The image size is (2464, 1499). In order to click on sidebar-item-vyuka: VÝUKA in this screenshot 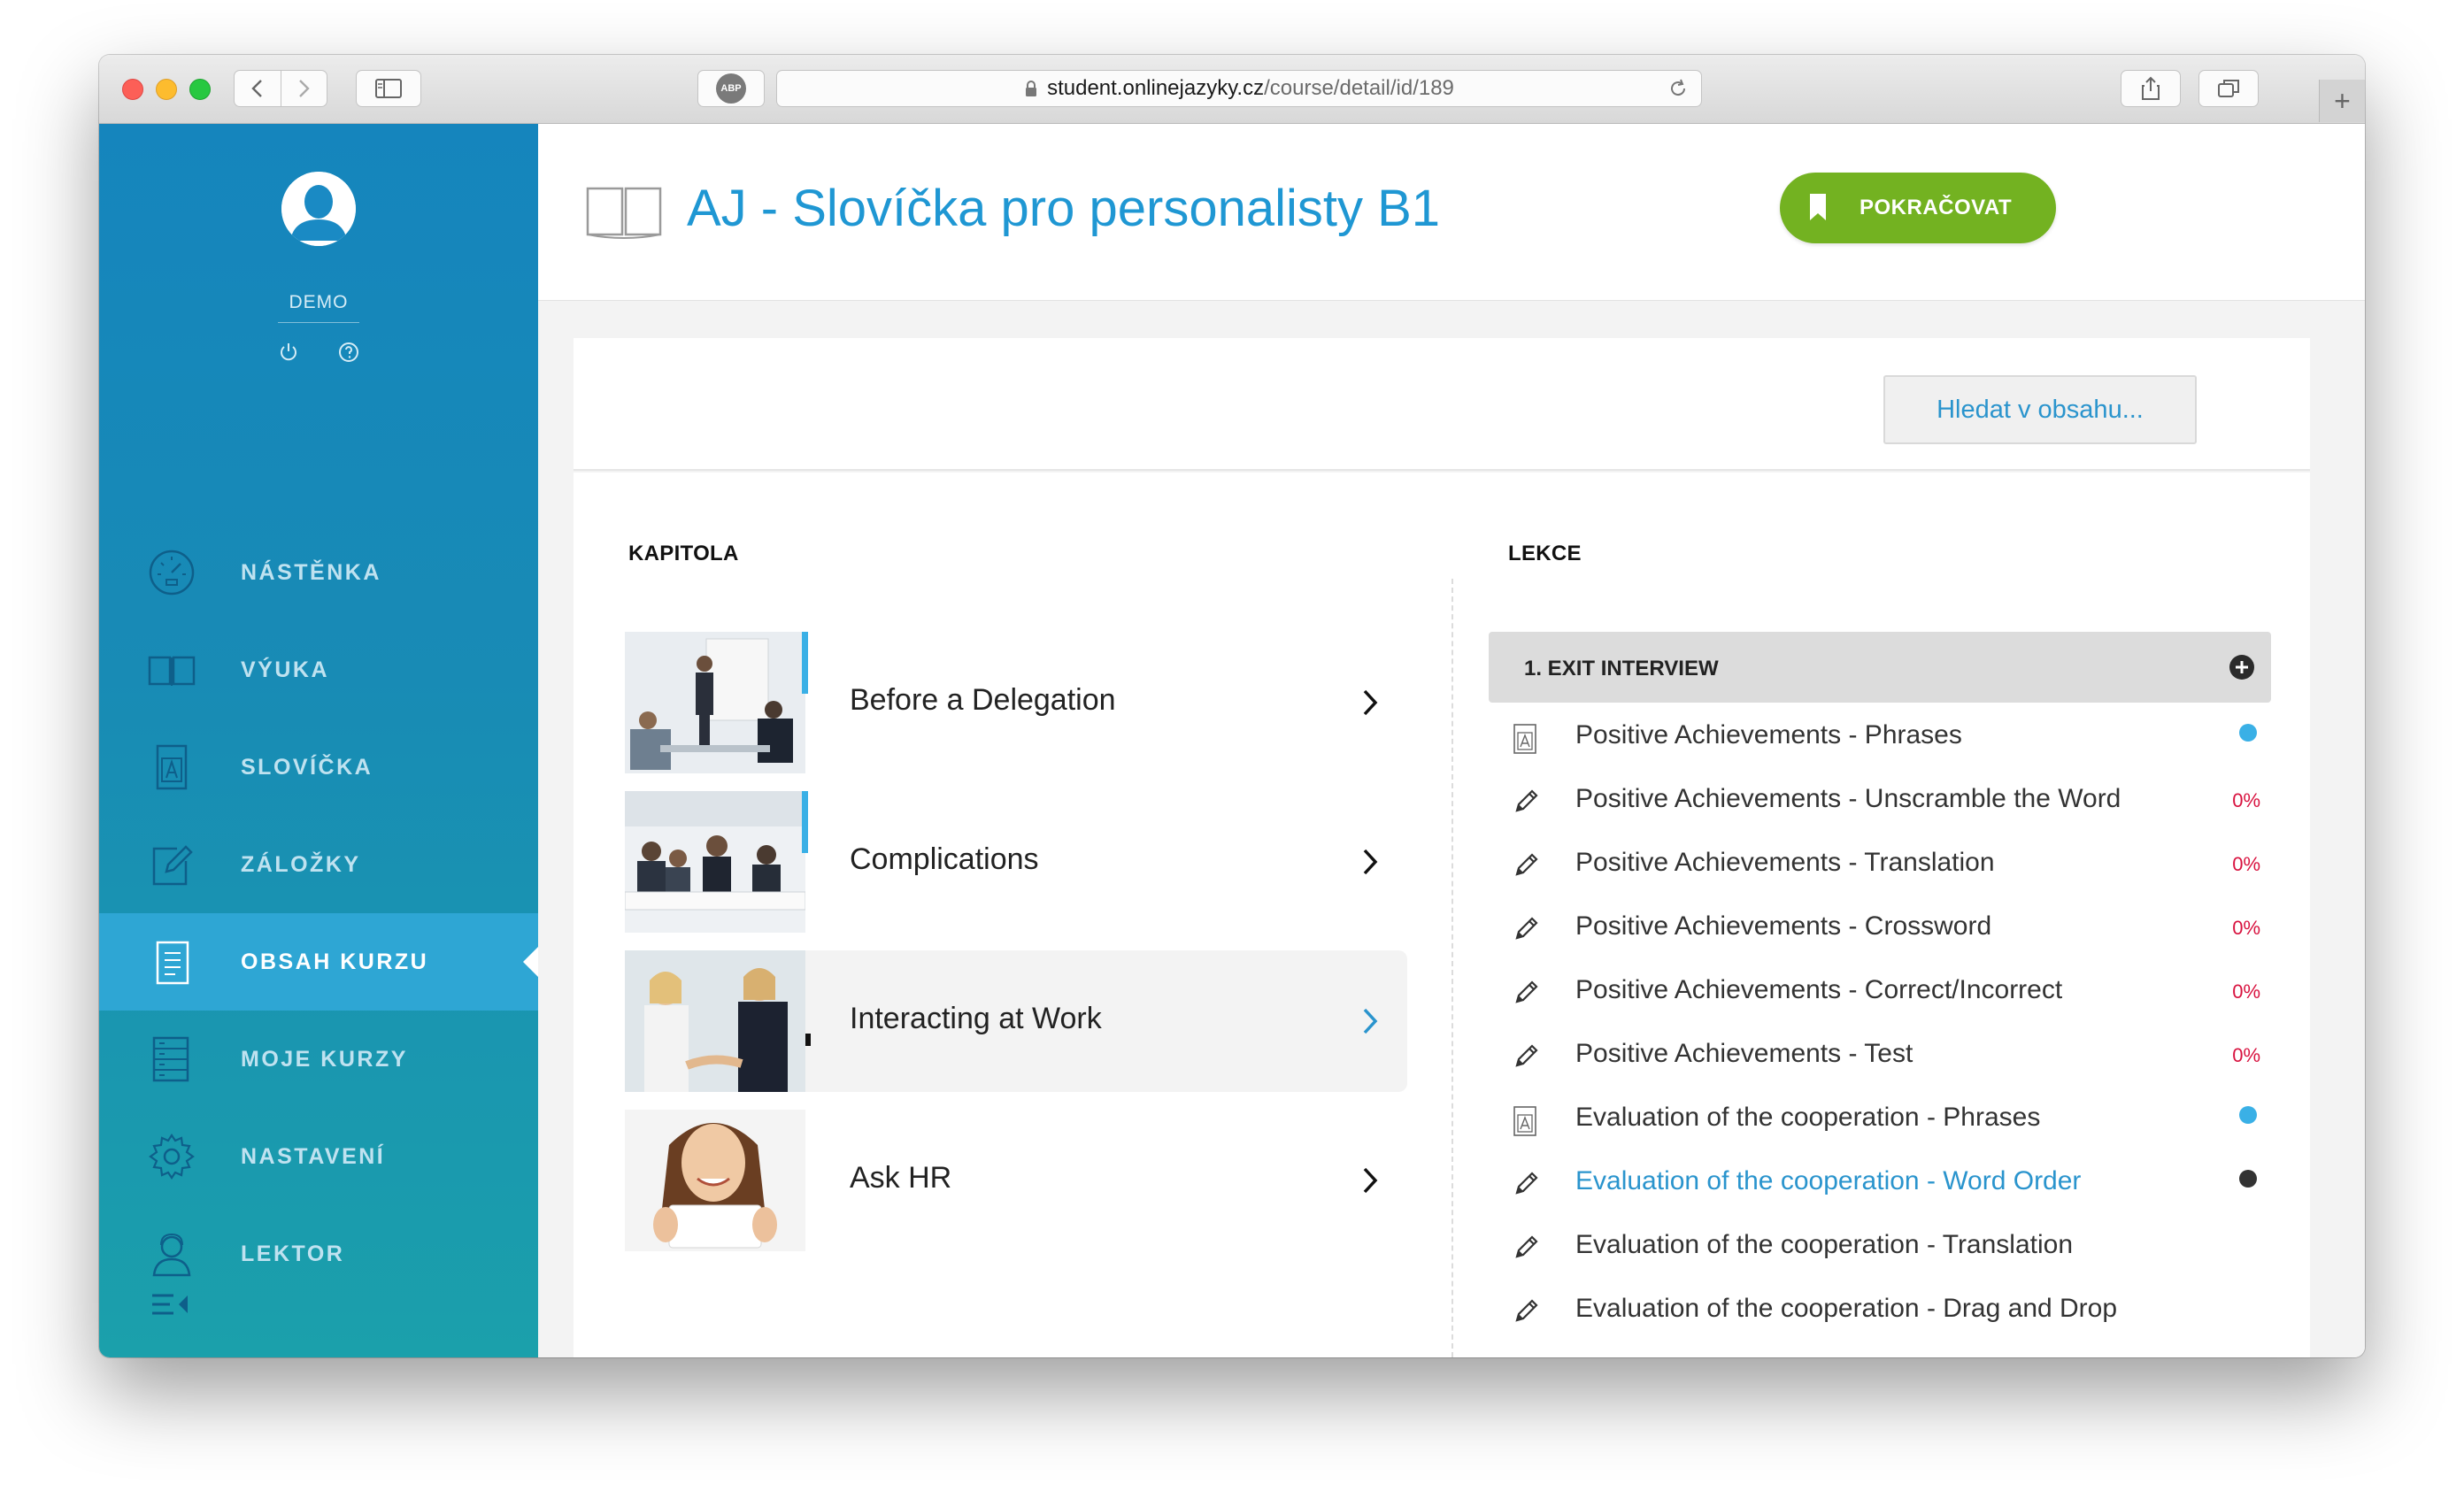, I will do `click(318, 670)`.